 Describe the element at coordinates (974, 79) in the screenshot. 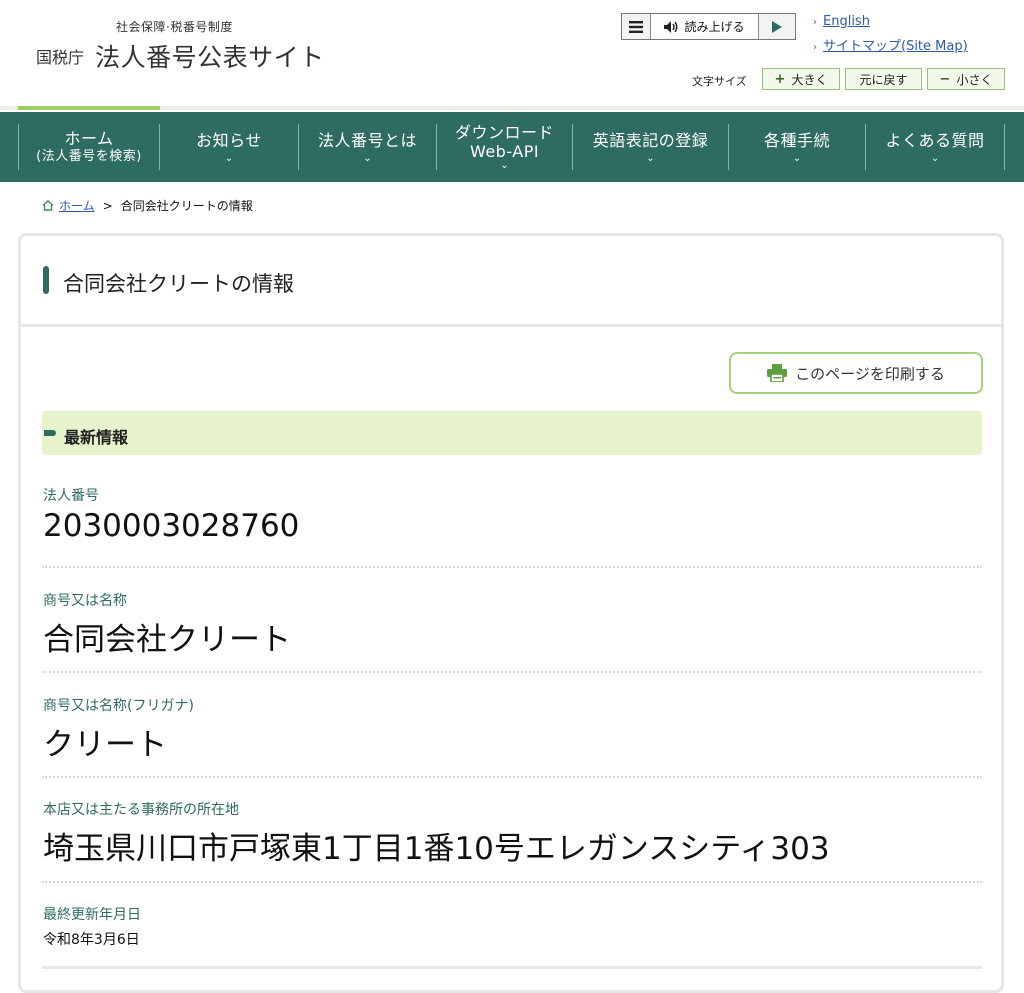

I see `font-size-small-label: 小さく` at that location.